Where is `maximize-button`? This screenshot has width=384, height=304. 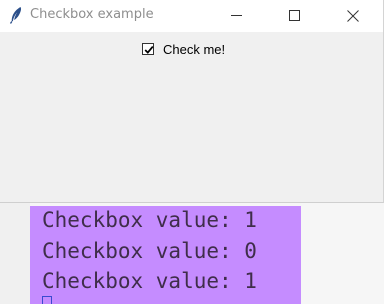
maximize-button is located at coordinates (295, 16).